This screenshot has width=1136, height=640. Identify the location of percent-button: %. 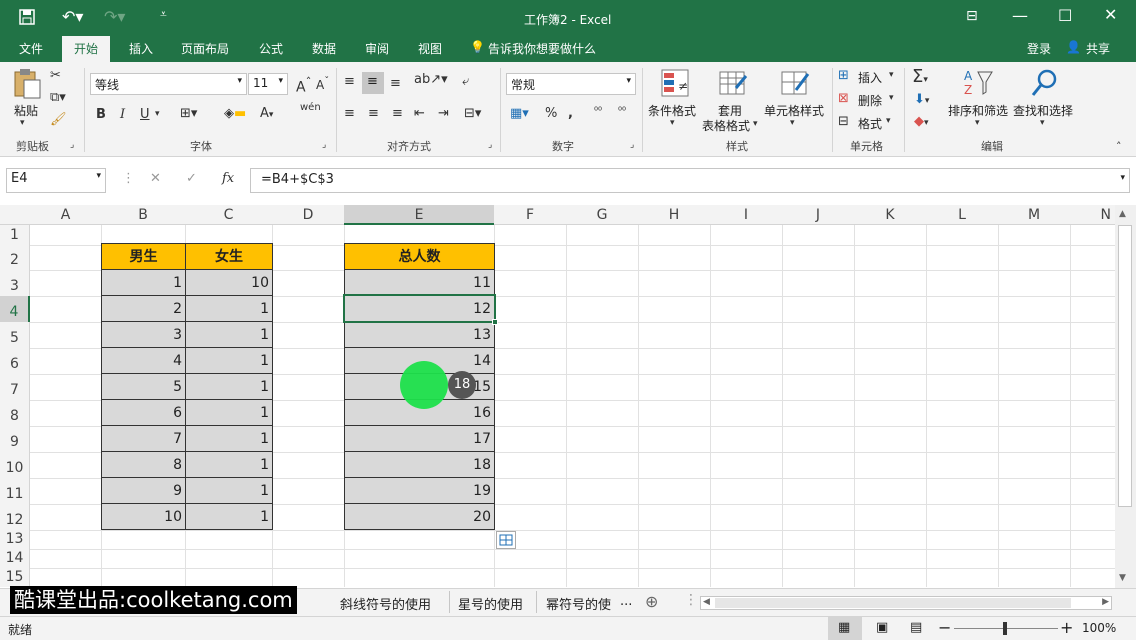
(551, 113).